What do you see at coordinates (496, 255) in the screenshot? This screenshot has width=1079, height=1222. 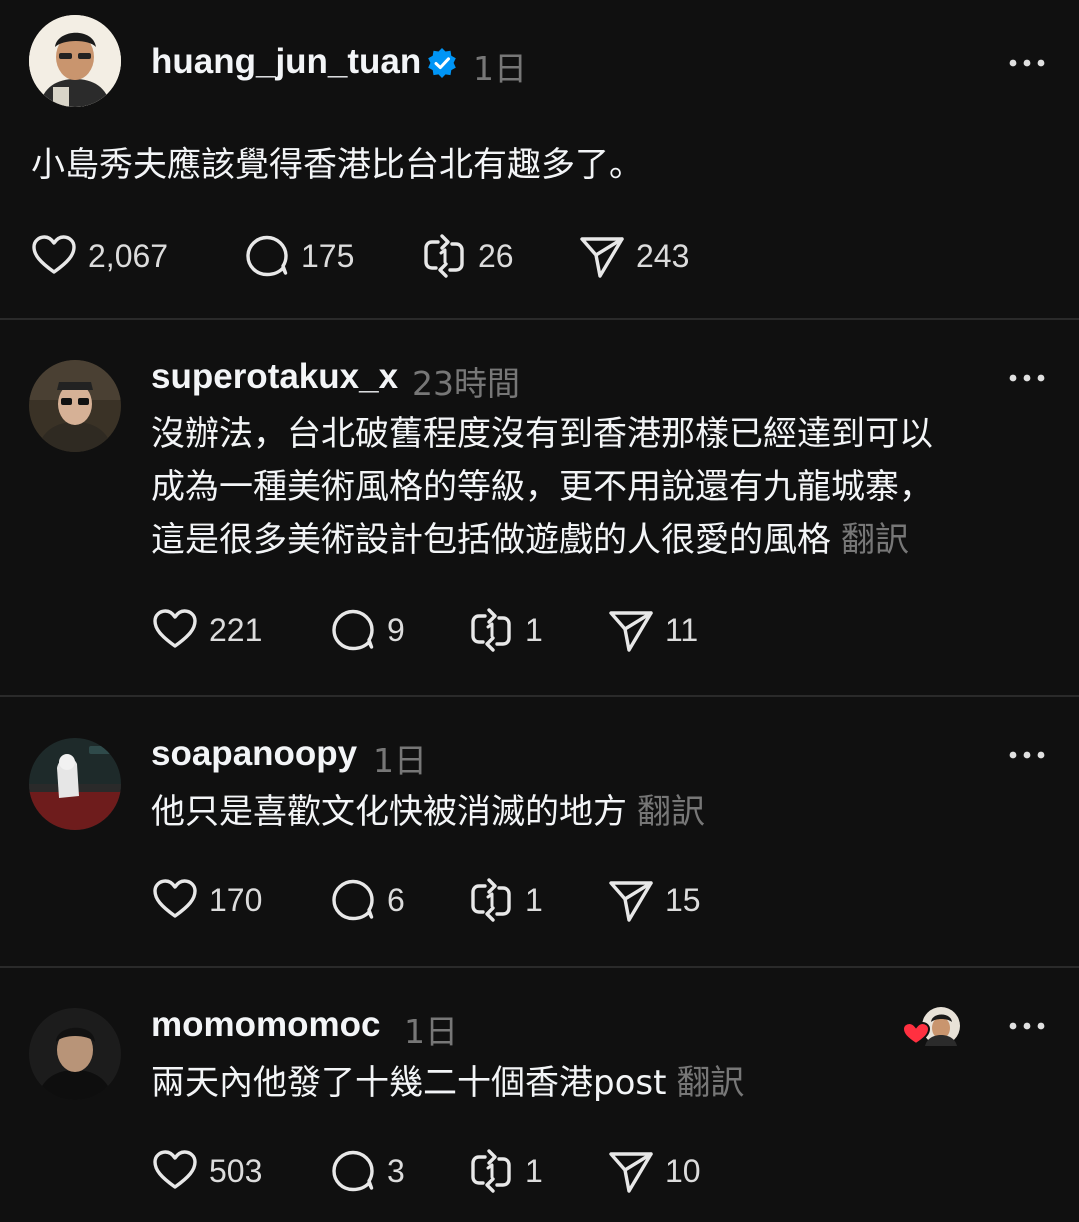 I see `repost-count: 26` at bounding box center [496, 255].